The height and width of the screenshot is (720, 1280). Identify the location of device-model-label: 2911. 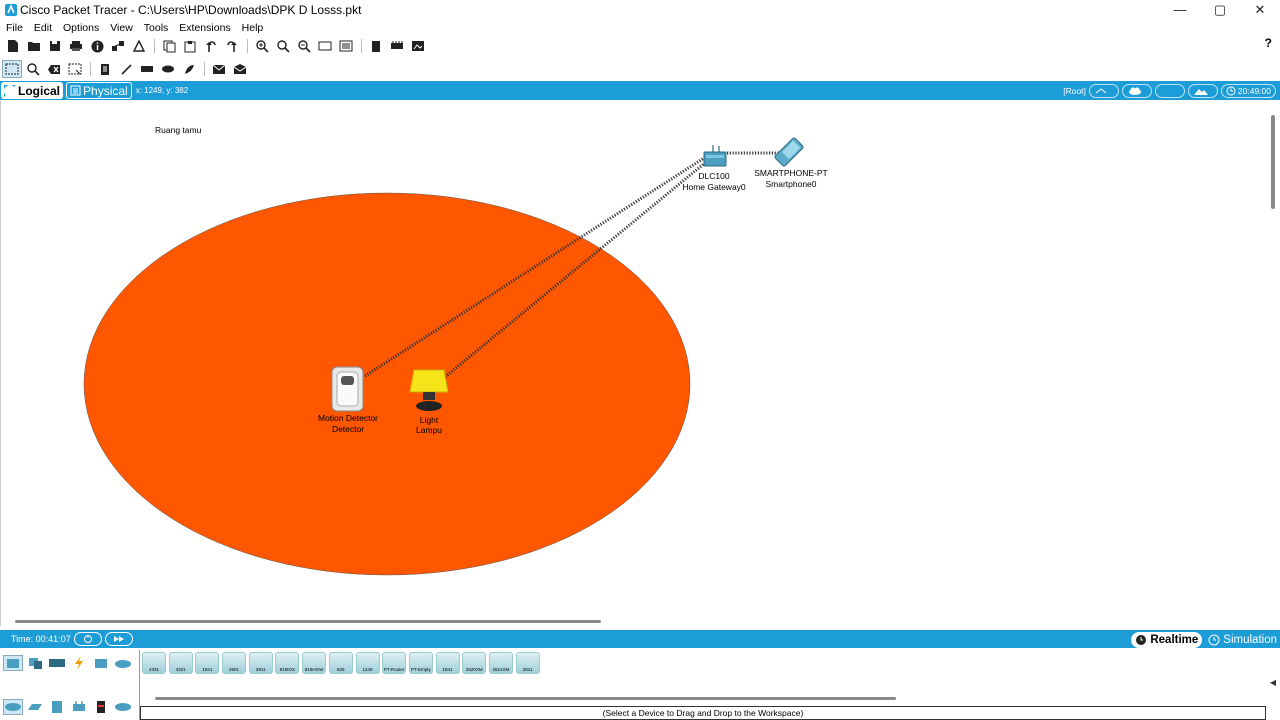
(260, 669).